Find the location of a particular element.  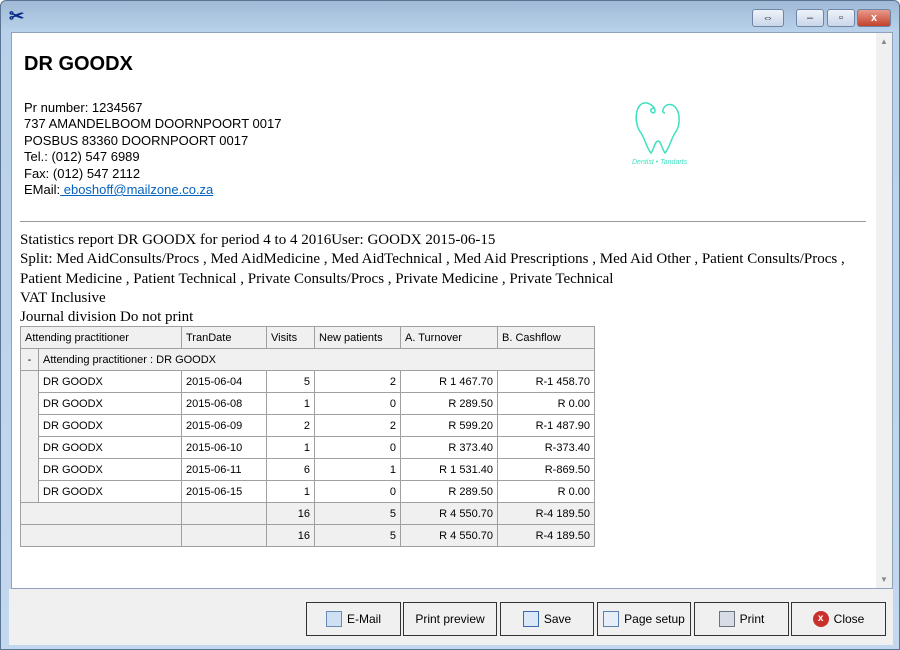

cell-turnover: R 1 467.70 is located at coordinates (449, 381).